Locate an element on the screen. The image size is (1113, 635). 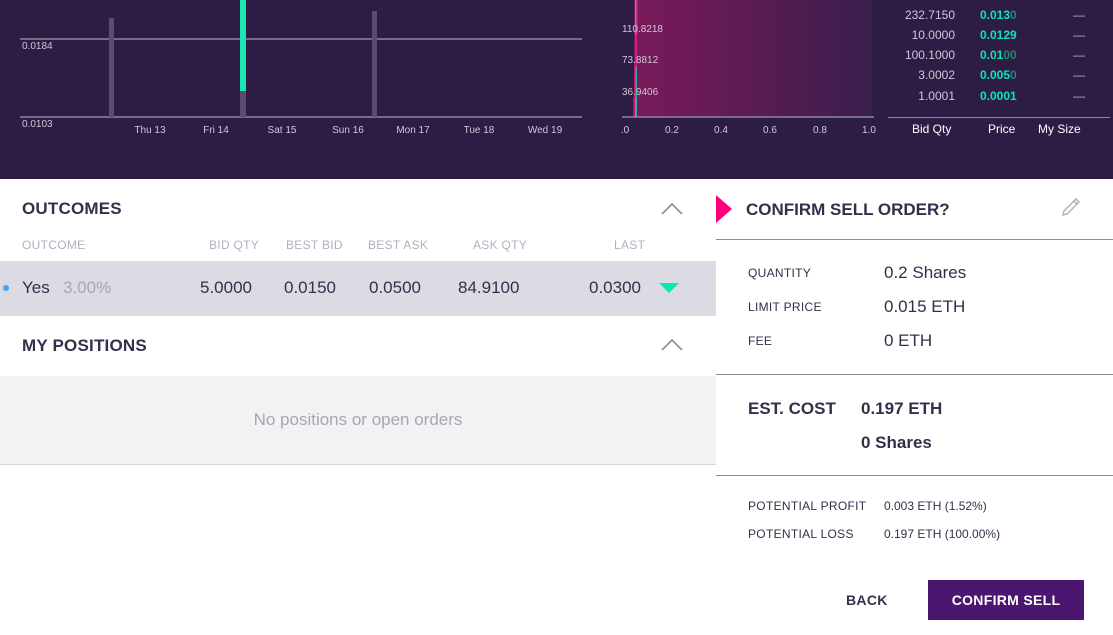
order-book-row: 10.0000 0.0129 — is located at coordinates (992, 38).